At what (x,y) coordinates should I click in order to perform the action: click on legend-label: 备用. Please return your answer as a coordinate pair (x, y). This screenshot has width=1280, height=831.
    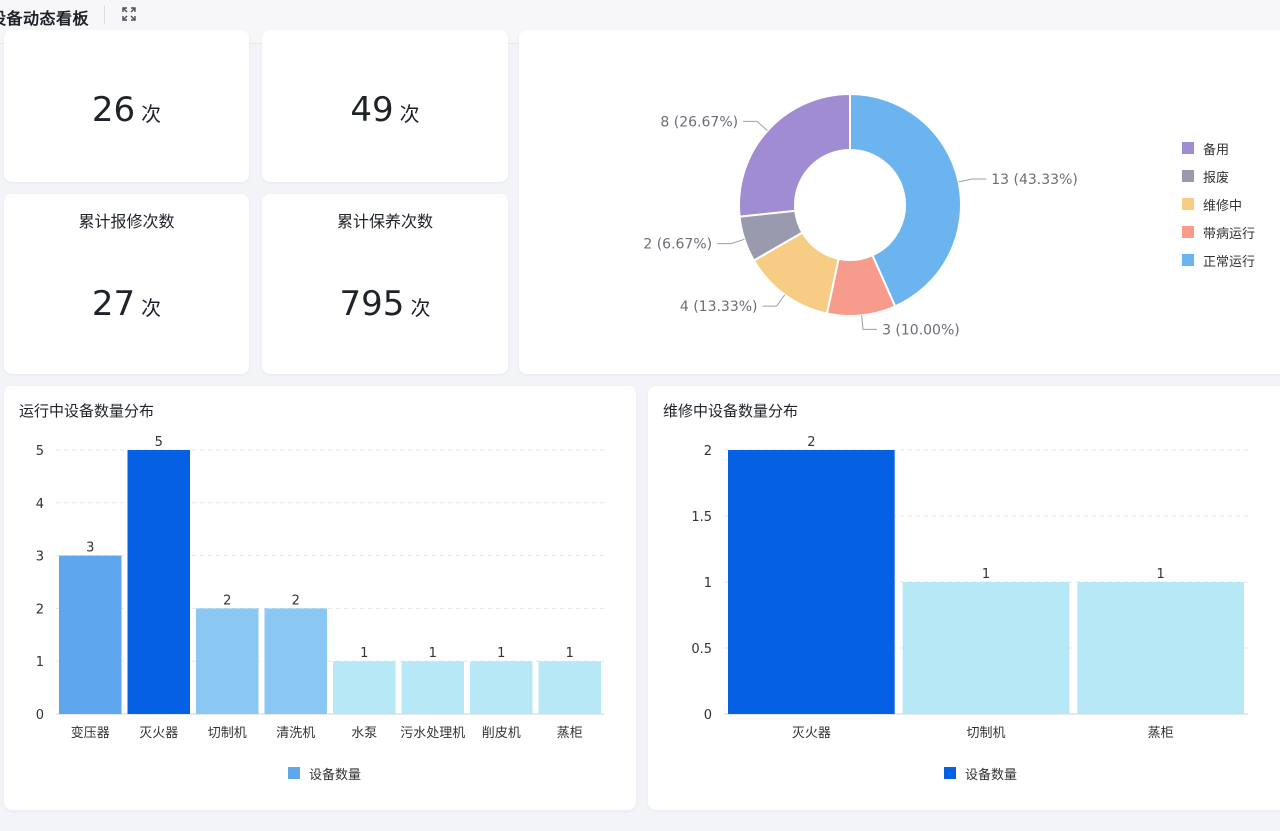
    Looking at the image, I should click on (1216, 150).